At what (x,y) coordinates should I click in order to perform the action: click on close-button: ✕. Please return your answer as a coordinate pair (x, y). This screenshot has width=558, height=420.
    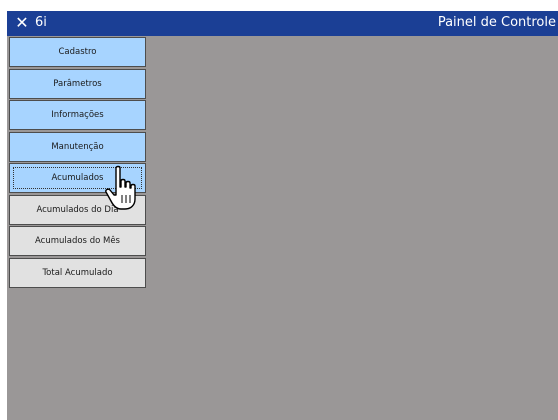
    Looking at the image, I should click on (22, 23).